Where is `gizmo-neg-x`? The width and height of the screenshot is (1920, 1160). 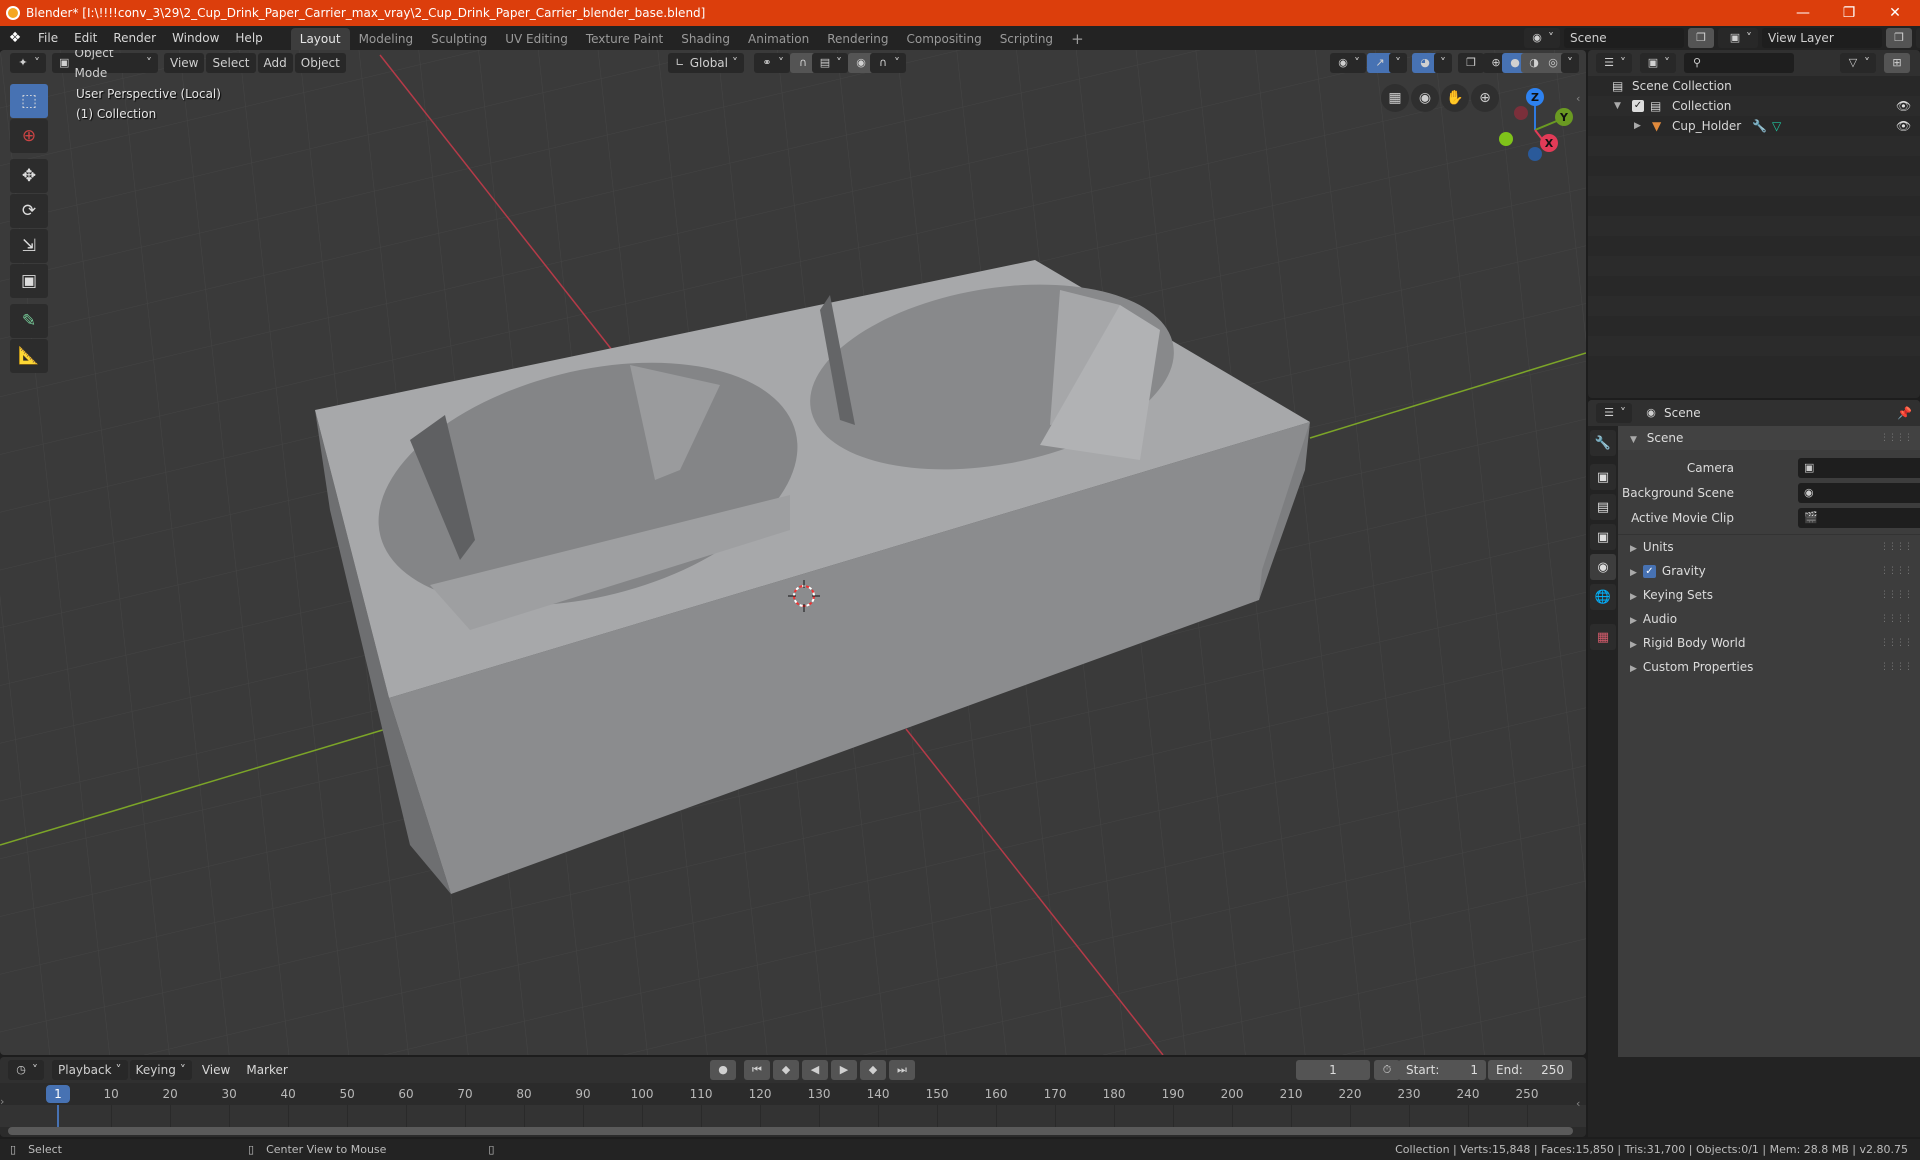
gizmo-neg-x is located at coordinates (1521, 113).